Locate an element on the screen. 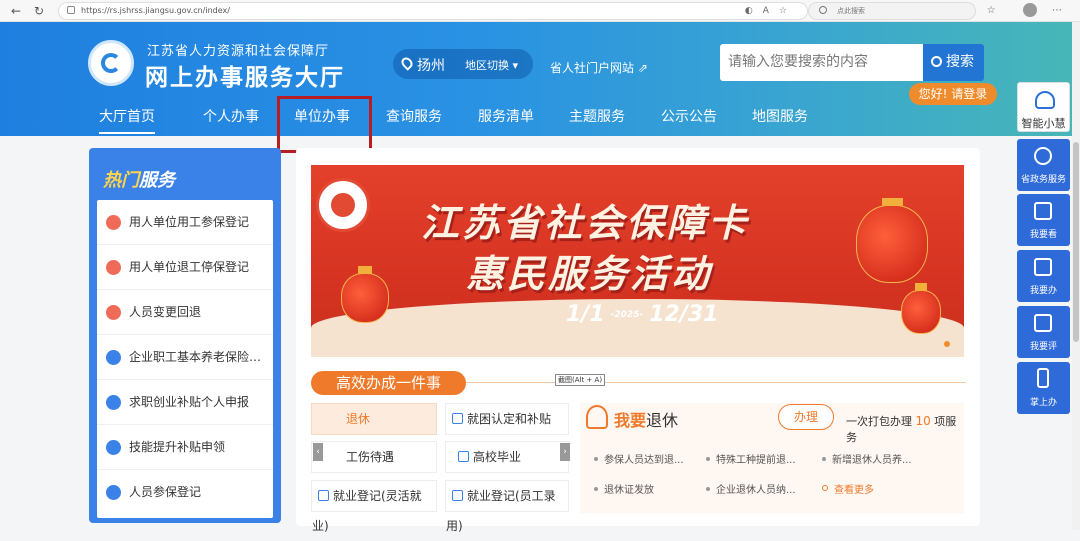 Image resolution: width=1080 pixels, height=541 pixels. view-button: 我要看 is located at coordinates (1043, 220).